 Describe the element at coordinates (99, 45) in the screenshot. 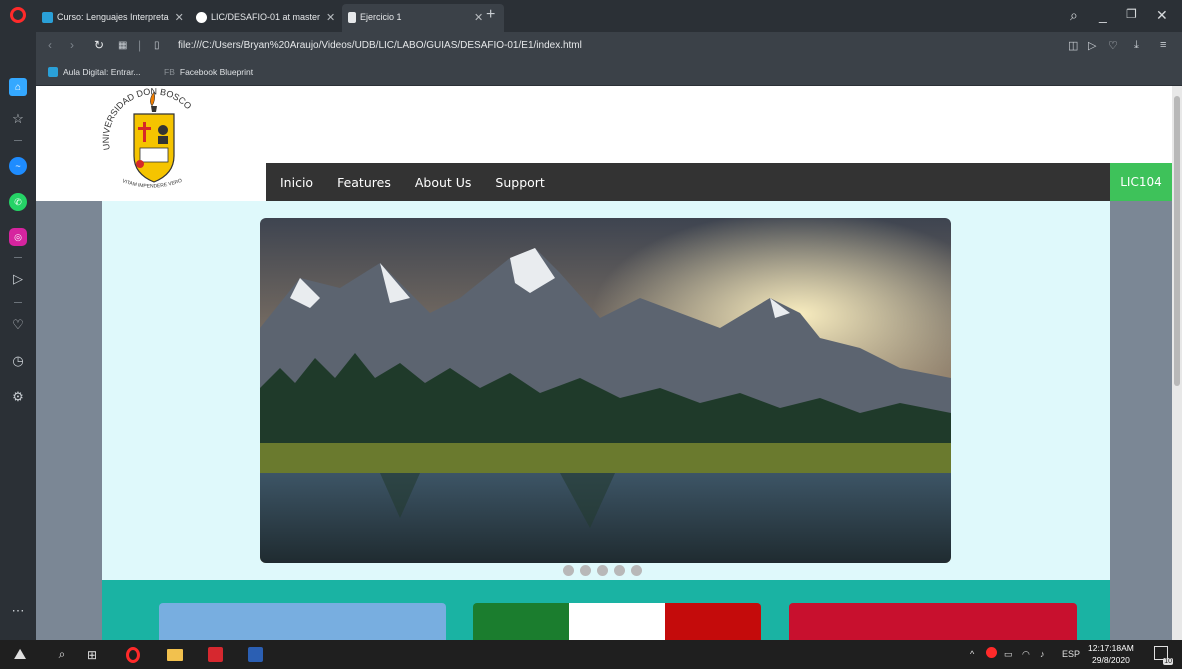

I see `reload-icon: ↻` at that location.